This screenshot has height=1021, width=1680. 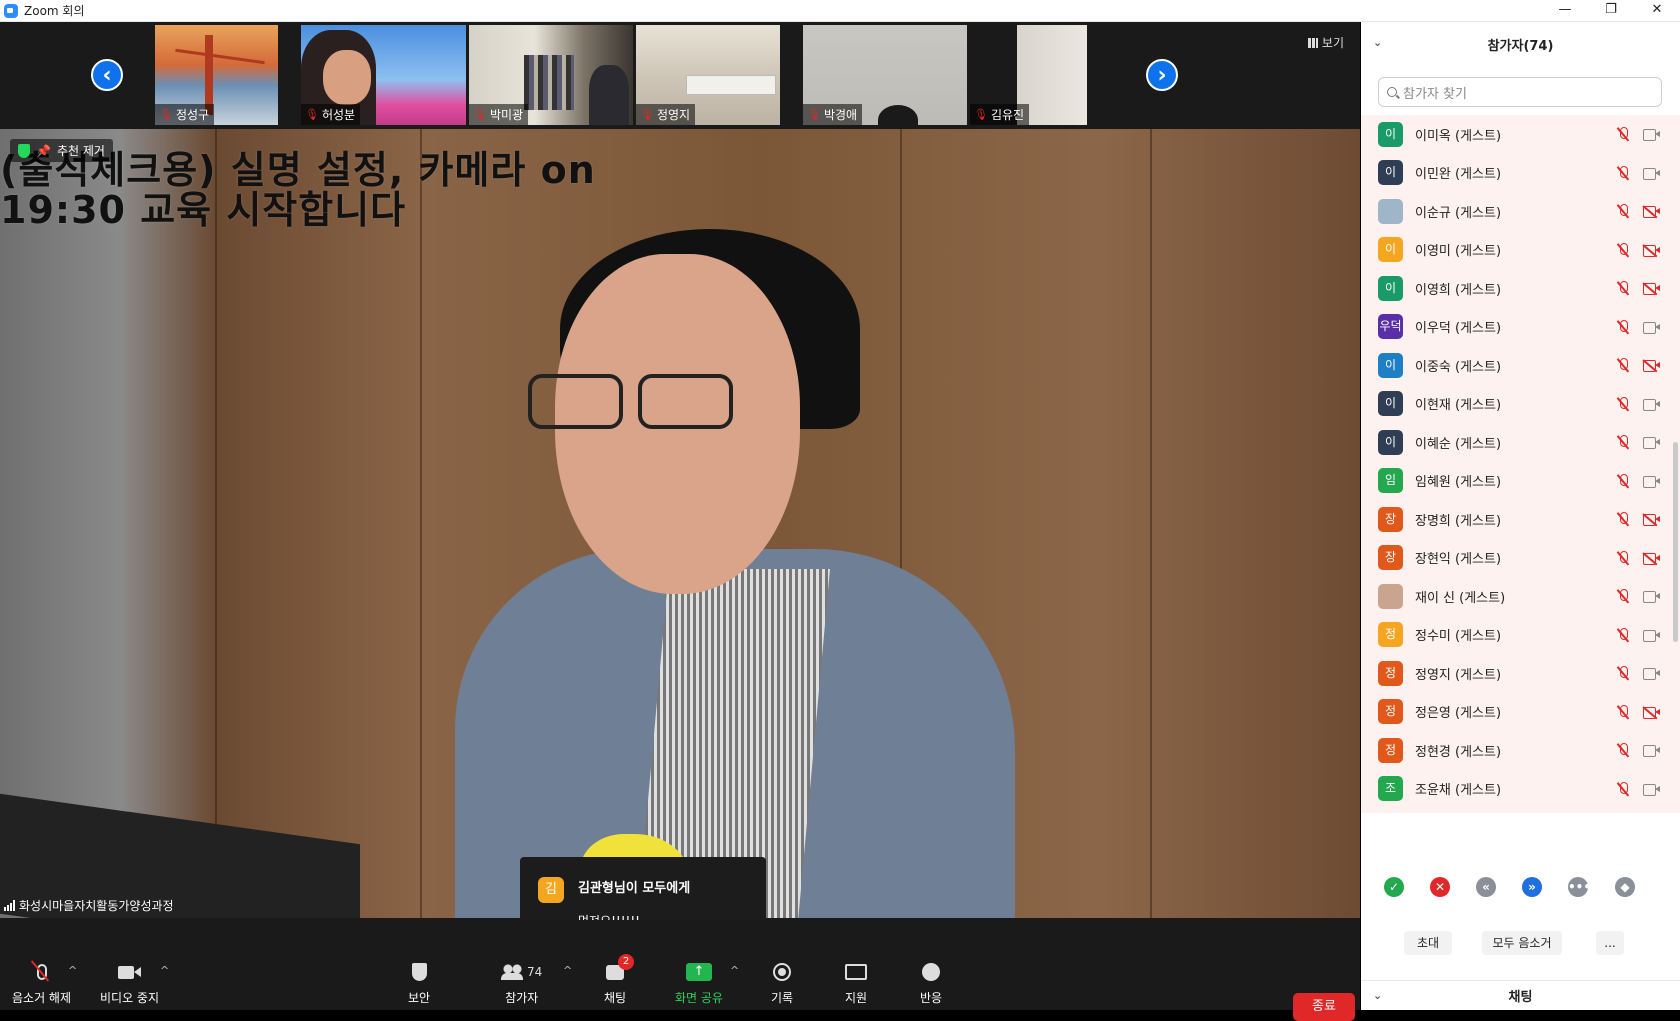 What do you see at coordinates (1520, 404) in the screenshot?
I see `participant-row: 이 이현재 (게스트)` at bounding box center [1520, 404].